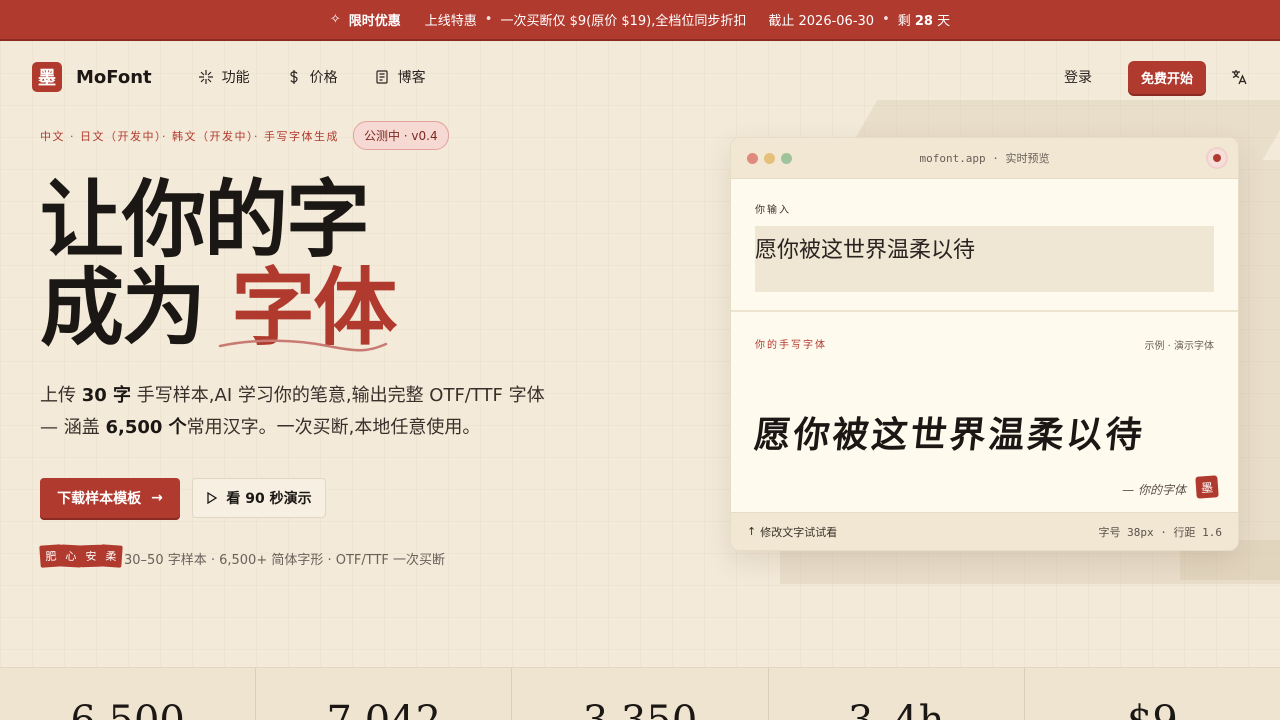 This screenshot has height=720, width=1280. I want to click on nav-actions: 登录 免费开始, so click(1156, 77).